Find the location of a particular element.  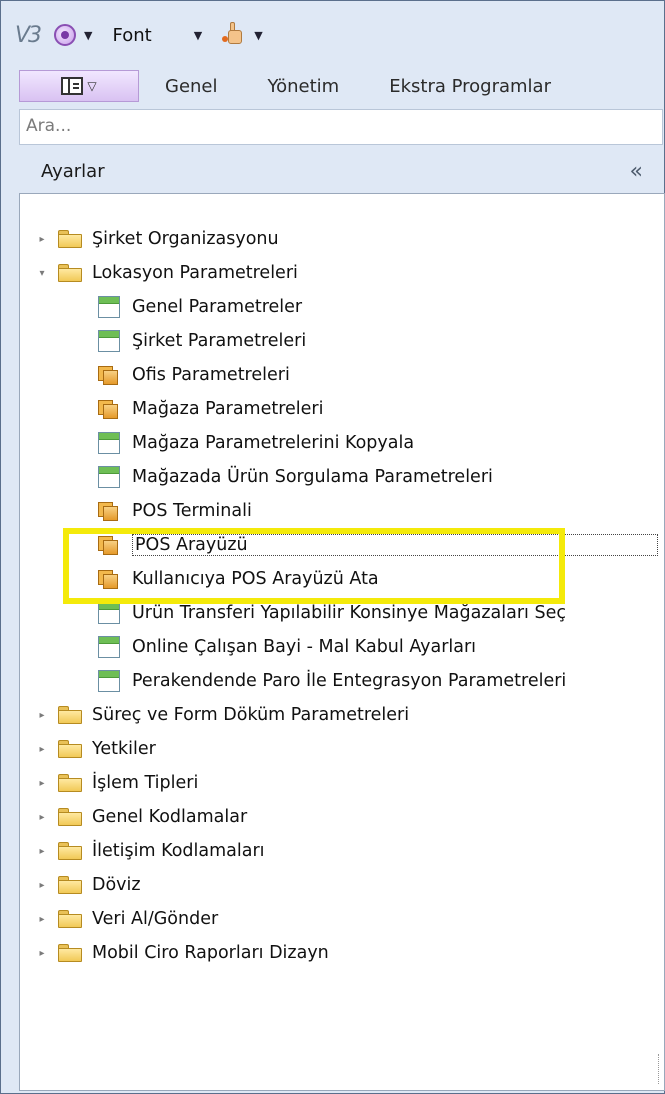

tree-item-label: Süreç ve Form Döküm Parametreleri is located at coordinates (251, 715).